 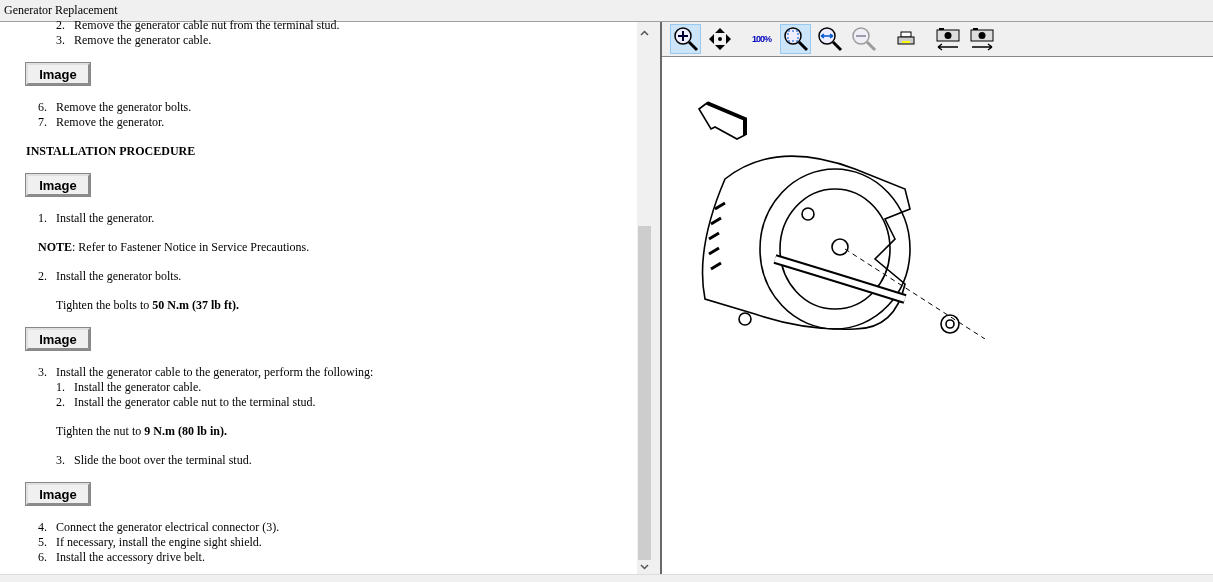 I want to click on magnifier-icon, so click(x=829, y=39).